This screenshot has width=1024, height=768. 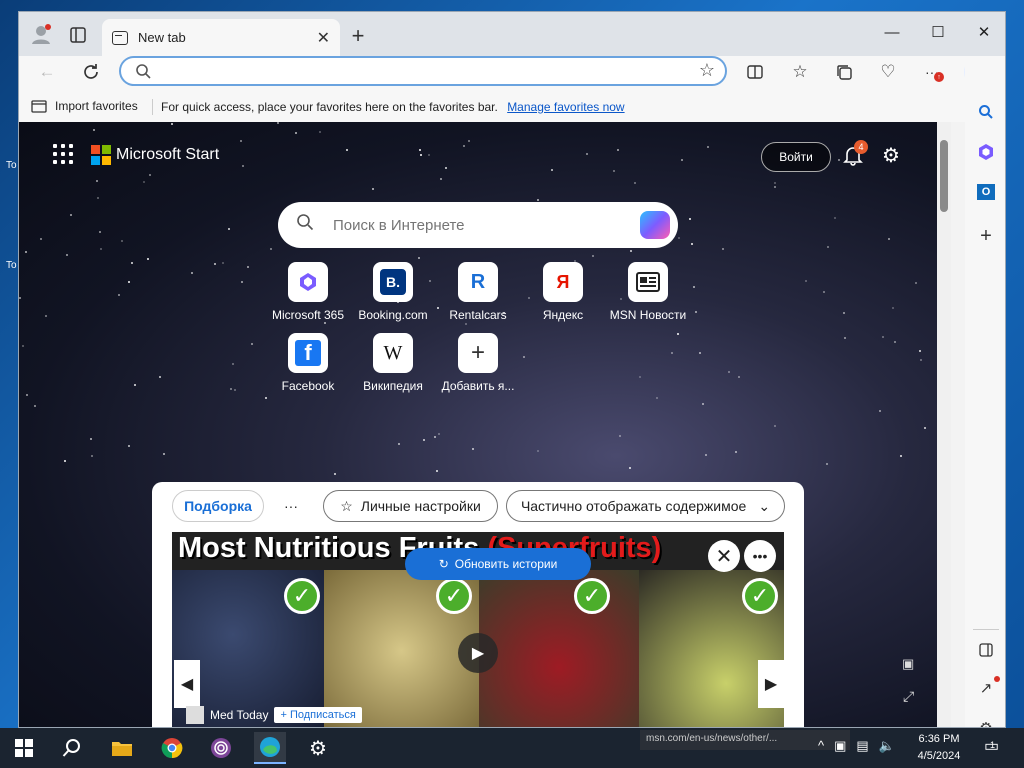 I want to click on outlook-icon: O, so click(x=986, y=192).